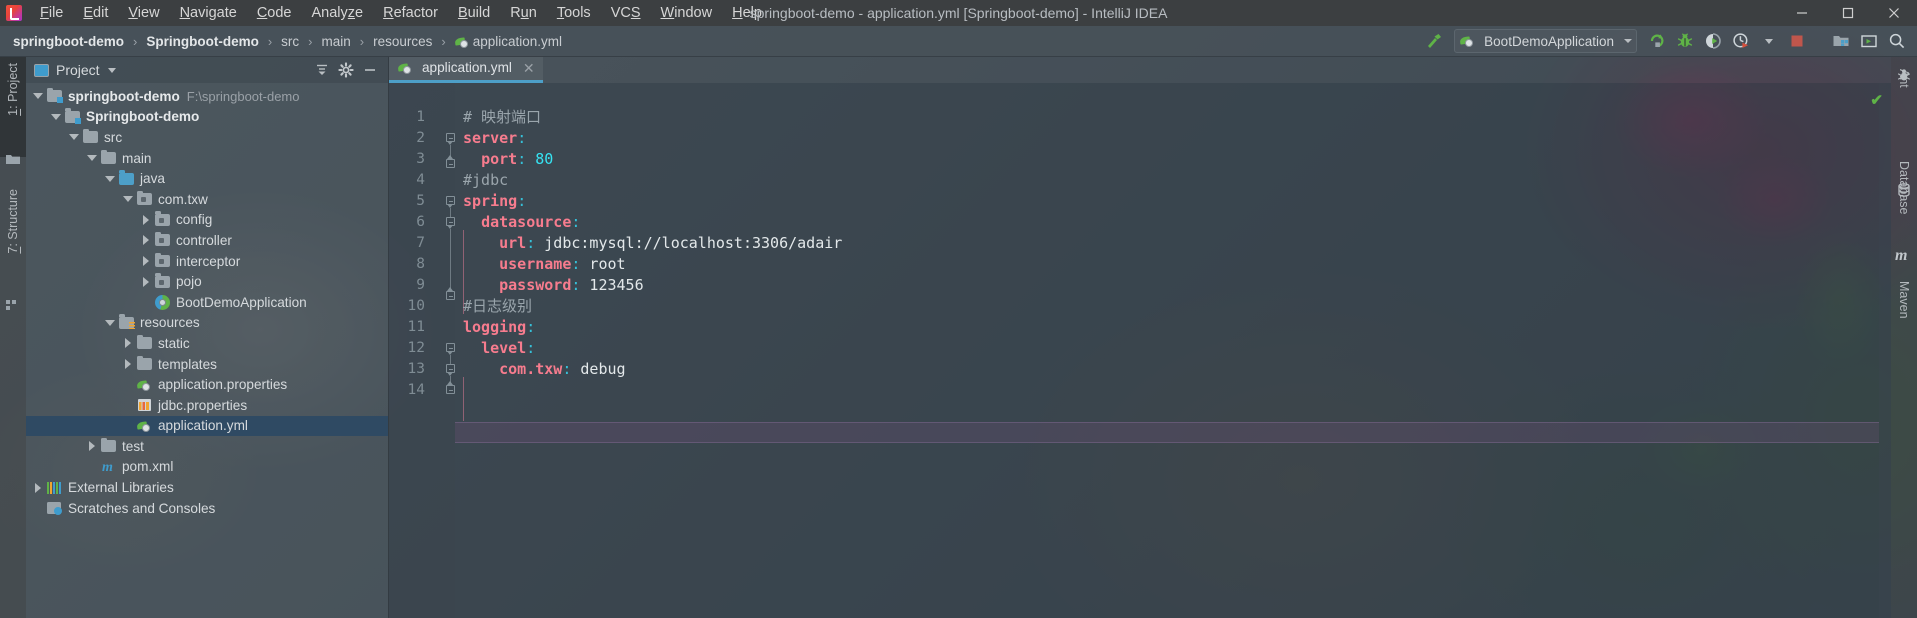 Image resolution: width=1917 pixels, height=618 pixels. What do you see at coordinates (207, 199) in the screenshot?
I see `tree-item-com-txw: com.txw` at bounding box center [207, 199].